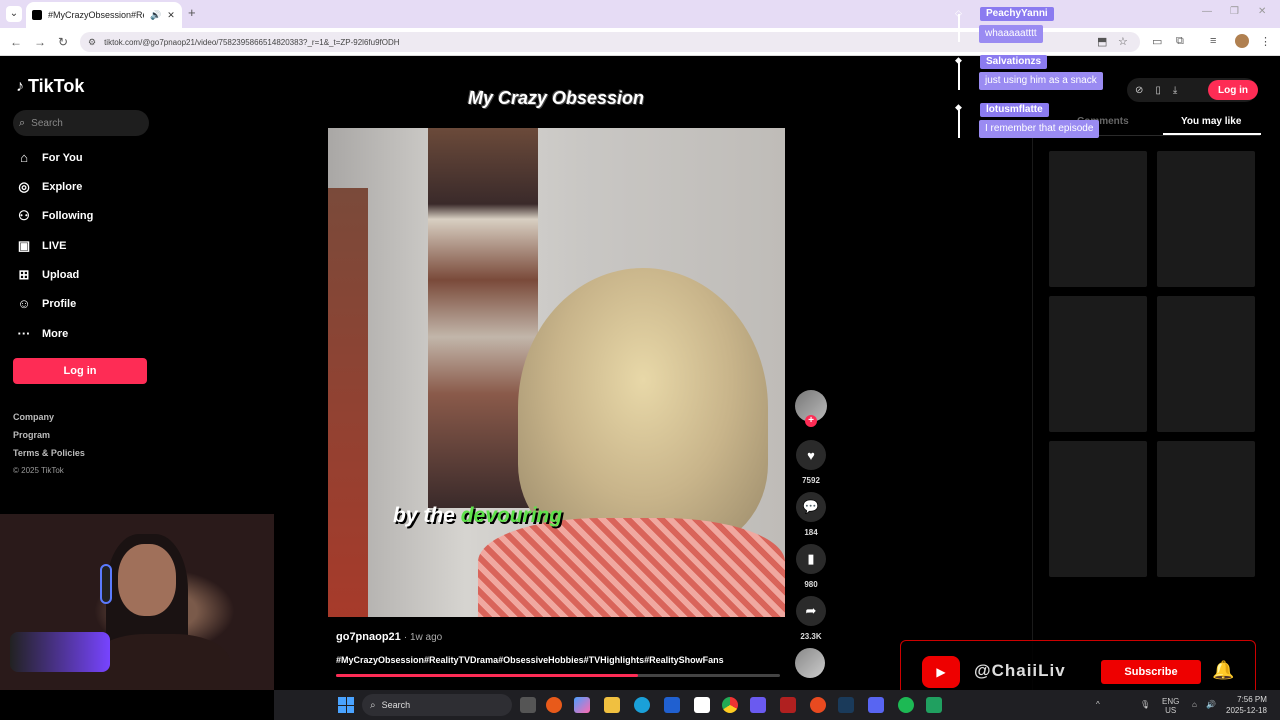 The image size is (1280, 720). I want to click on bell-icon: 🔔, so click(1223, 670).